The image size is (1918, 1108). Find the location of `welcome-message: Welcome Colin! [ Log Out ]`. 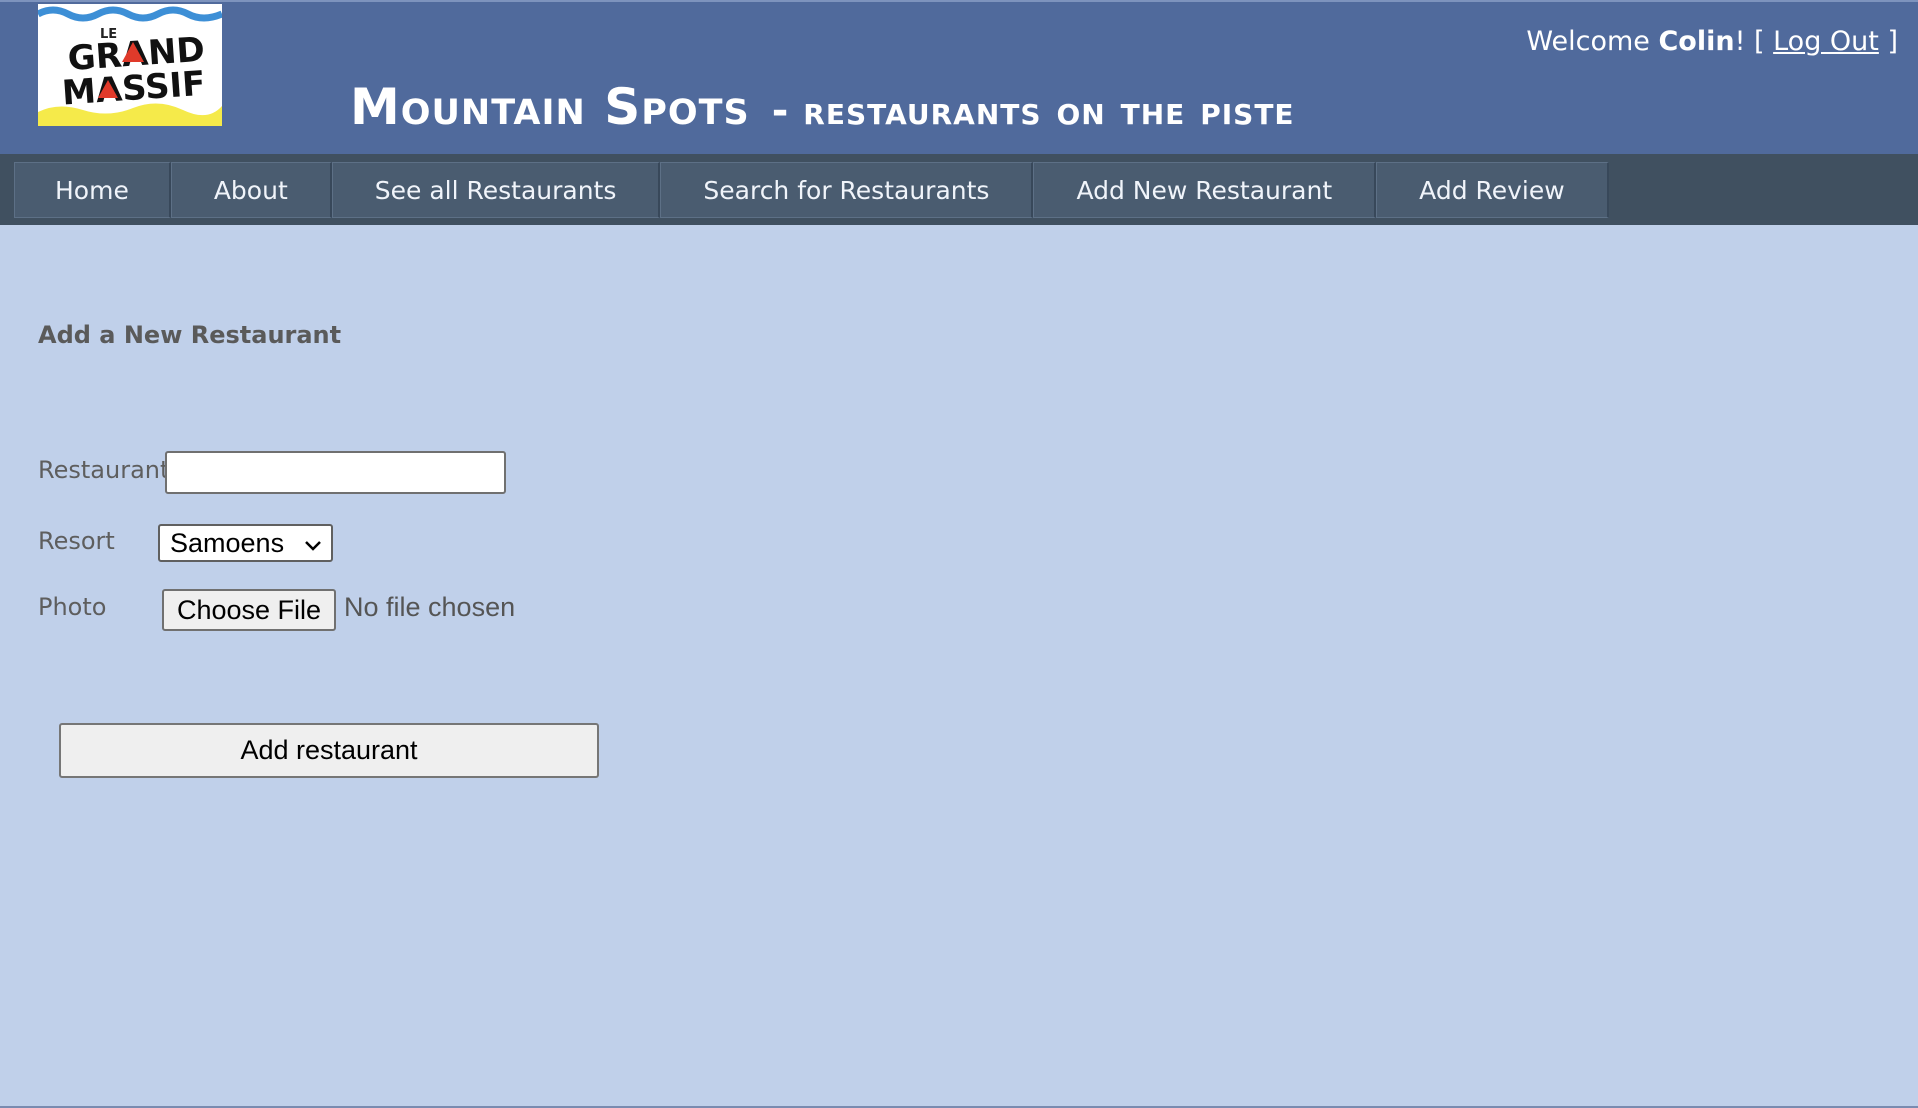

welcome-message: Welcome Colin! [ Log Out ] is located at coordinates (1712, 41).